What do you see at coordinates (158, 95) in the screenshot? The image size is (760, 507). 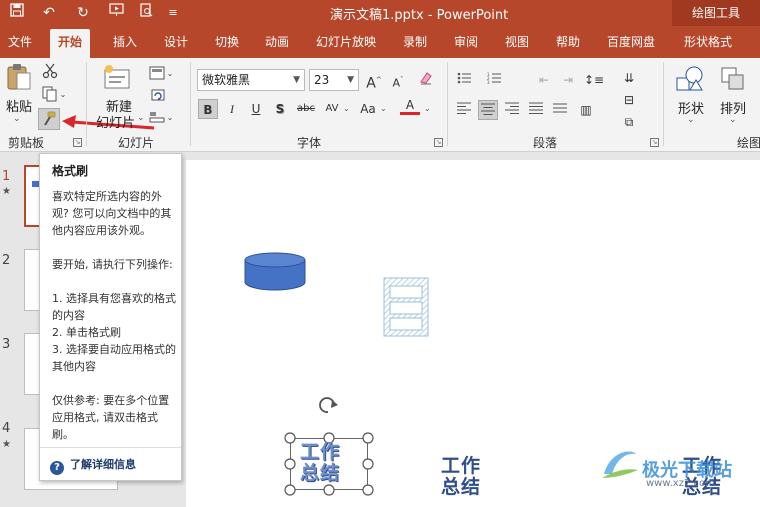 I see `reset-icon` at bounding box center [158, 95].